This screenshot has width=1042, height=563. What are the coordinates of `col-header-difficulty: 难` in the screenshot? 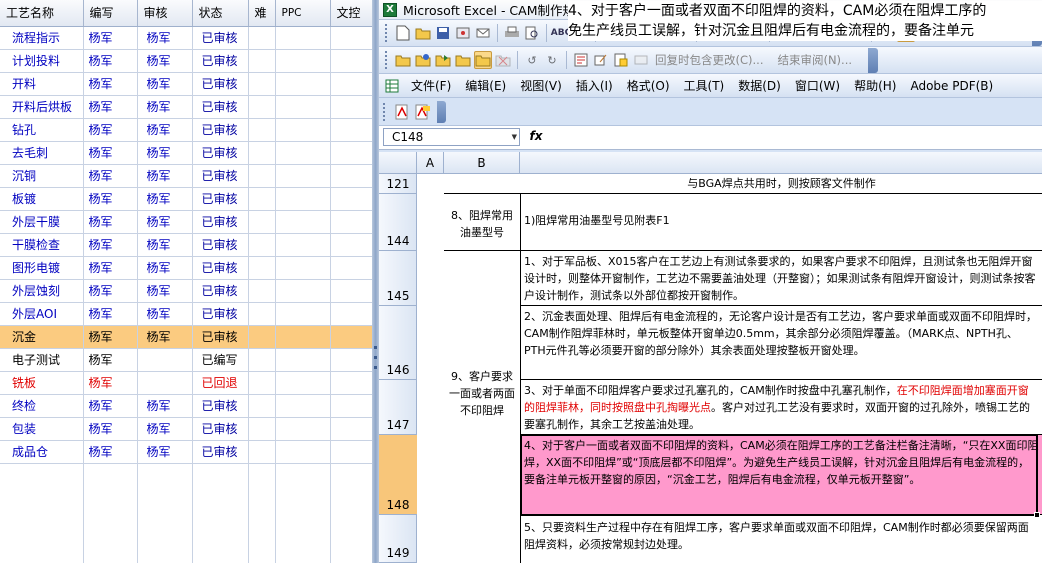 It's located at (262, 13).